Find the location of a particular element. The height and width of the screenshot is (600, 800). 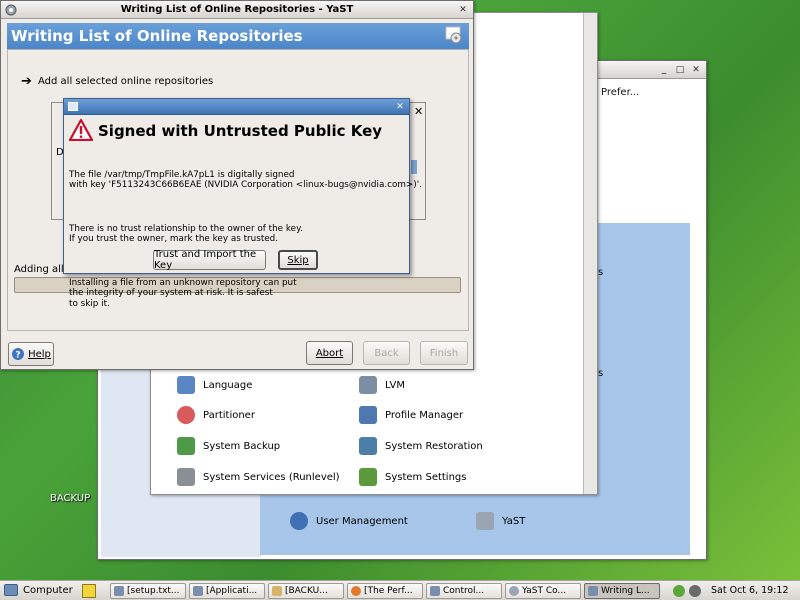

module-system-settings: System Settings is located at coordinates (412, 477).